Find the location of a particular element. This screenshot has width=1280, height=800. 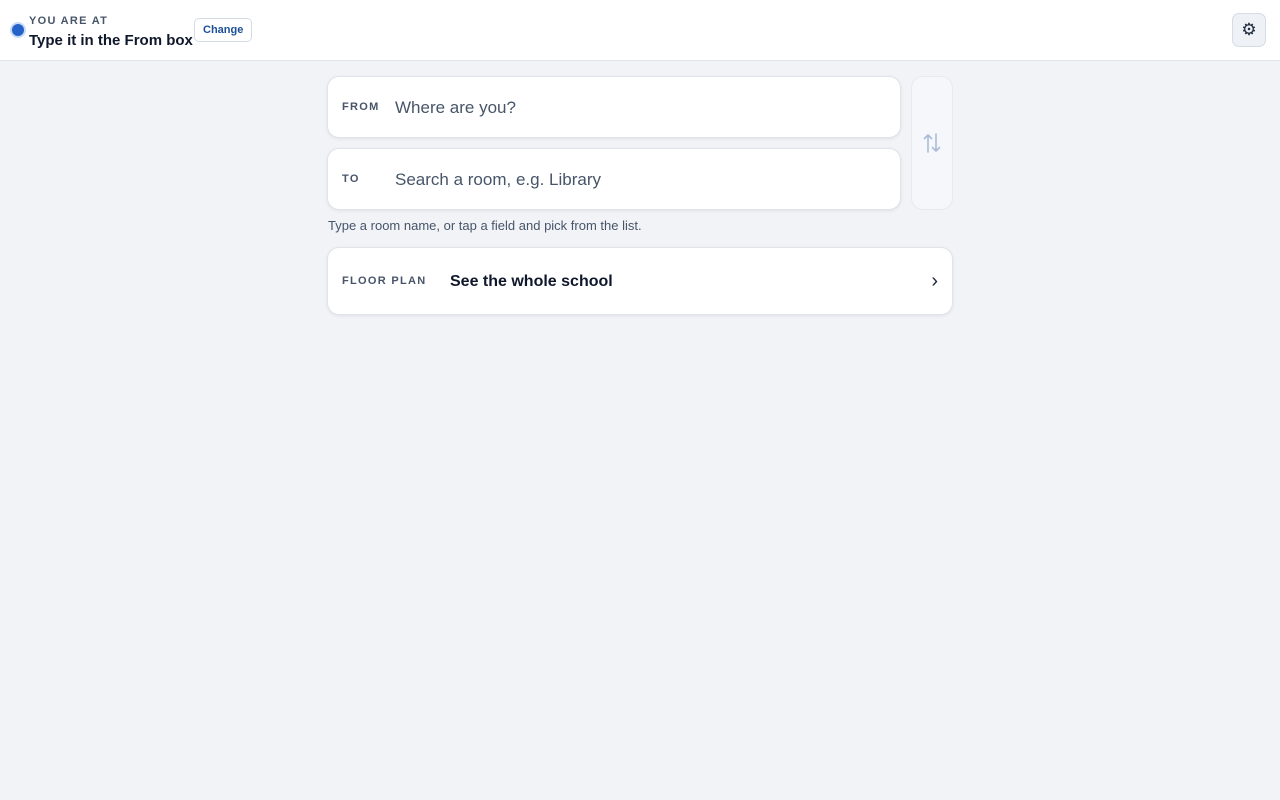

to-field: TO is located at coordinates (614, 179).